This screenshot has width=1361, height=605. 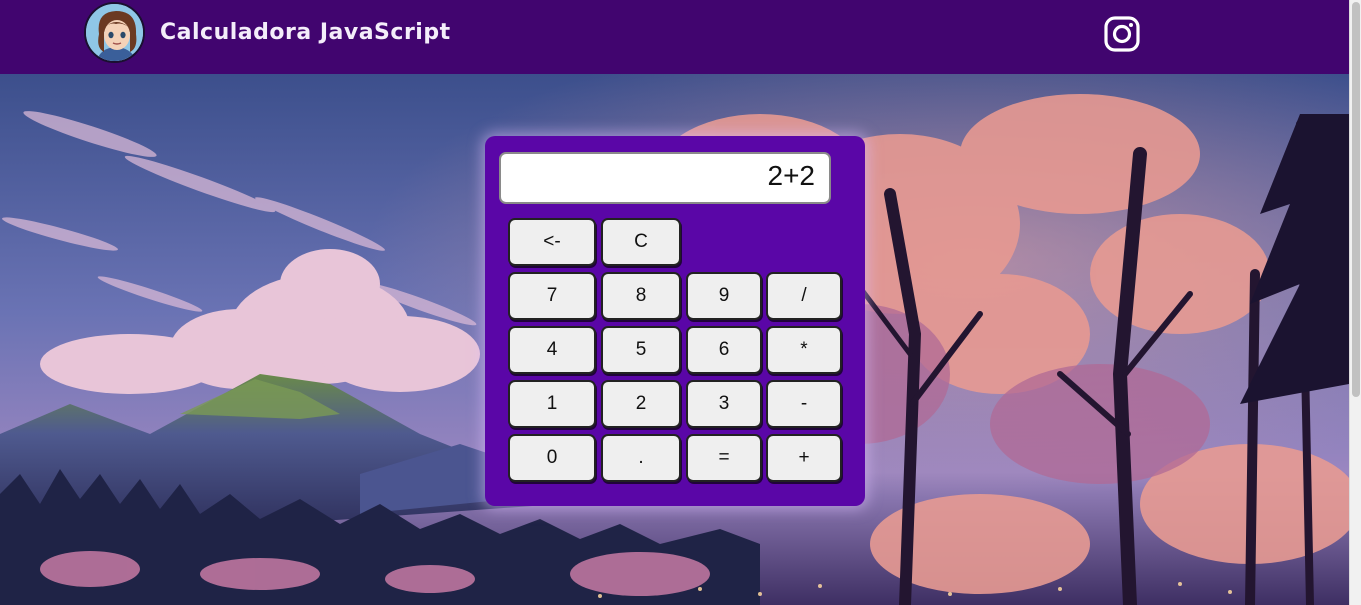 What do you see at coordinates (724, 458) in the screenshot?
I see `equals-button: =` at bounding box center [724, 458].